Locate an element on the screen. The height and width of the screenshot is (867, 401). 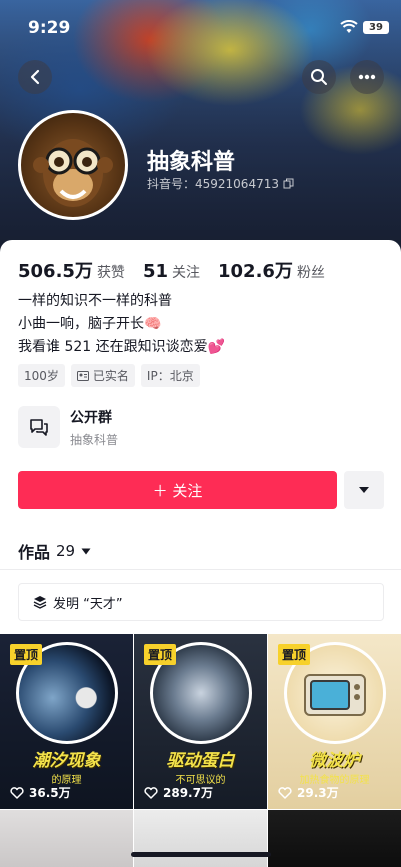
group-chat-icon is located at coordinates (39, 427).